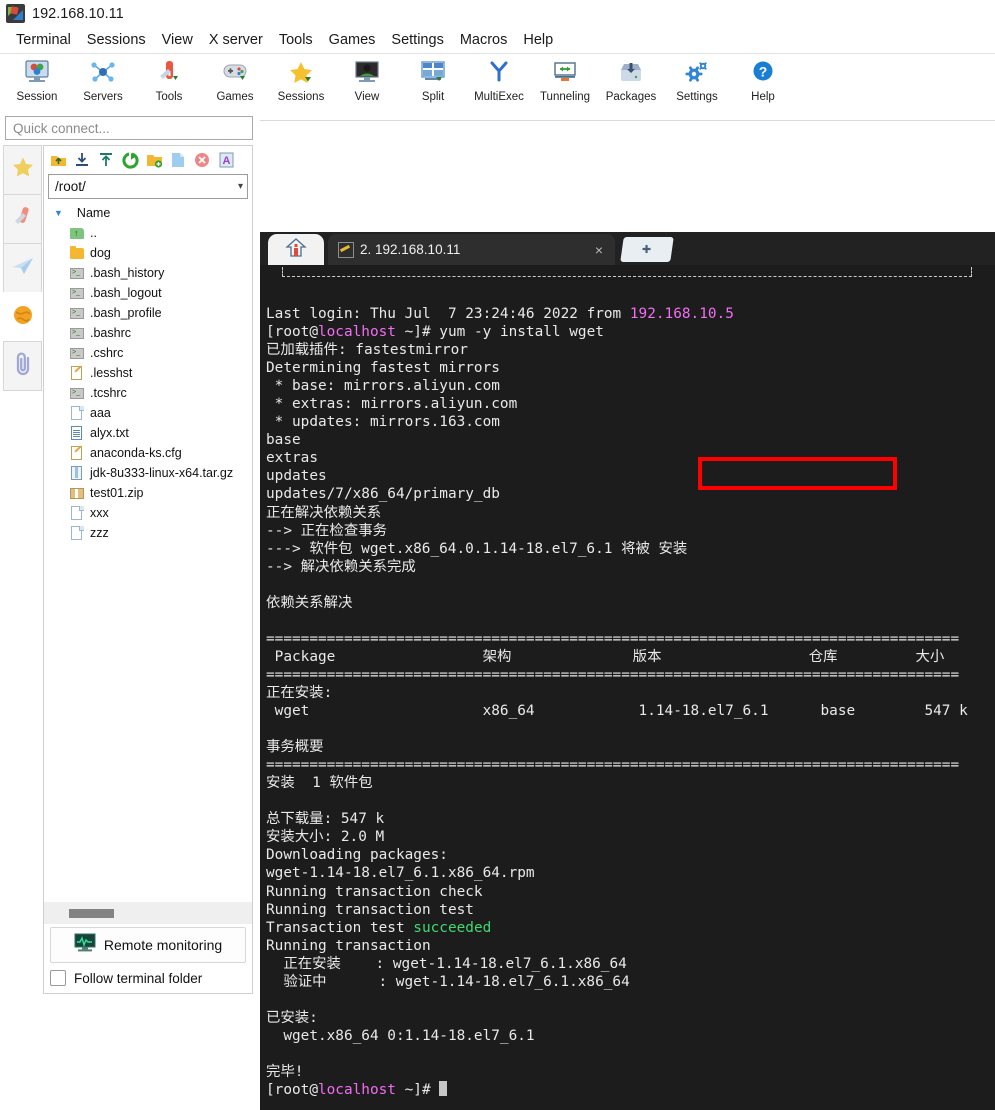  What do you see at coordinates (630, 386) in the screenshot?
I see `terminal-line: * base: mirrors.aliyun.com` at bounding box center [630, 386].